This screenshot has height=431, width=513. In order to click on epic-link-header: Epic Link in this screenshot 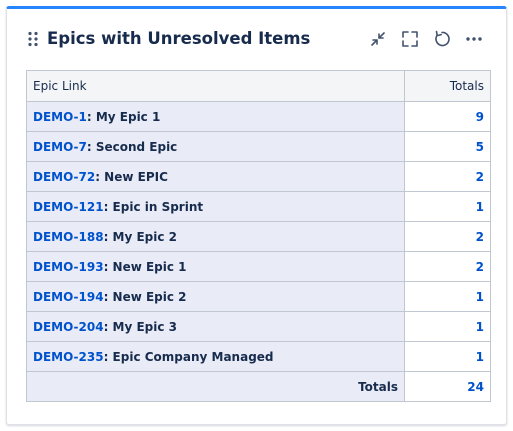, I will do `click(215, 86)`.